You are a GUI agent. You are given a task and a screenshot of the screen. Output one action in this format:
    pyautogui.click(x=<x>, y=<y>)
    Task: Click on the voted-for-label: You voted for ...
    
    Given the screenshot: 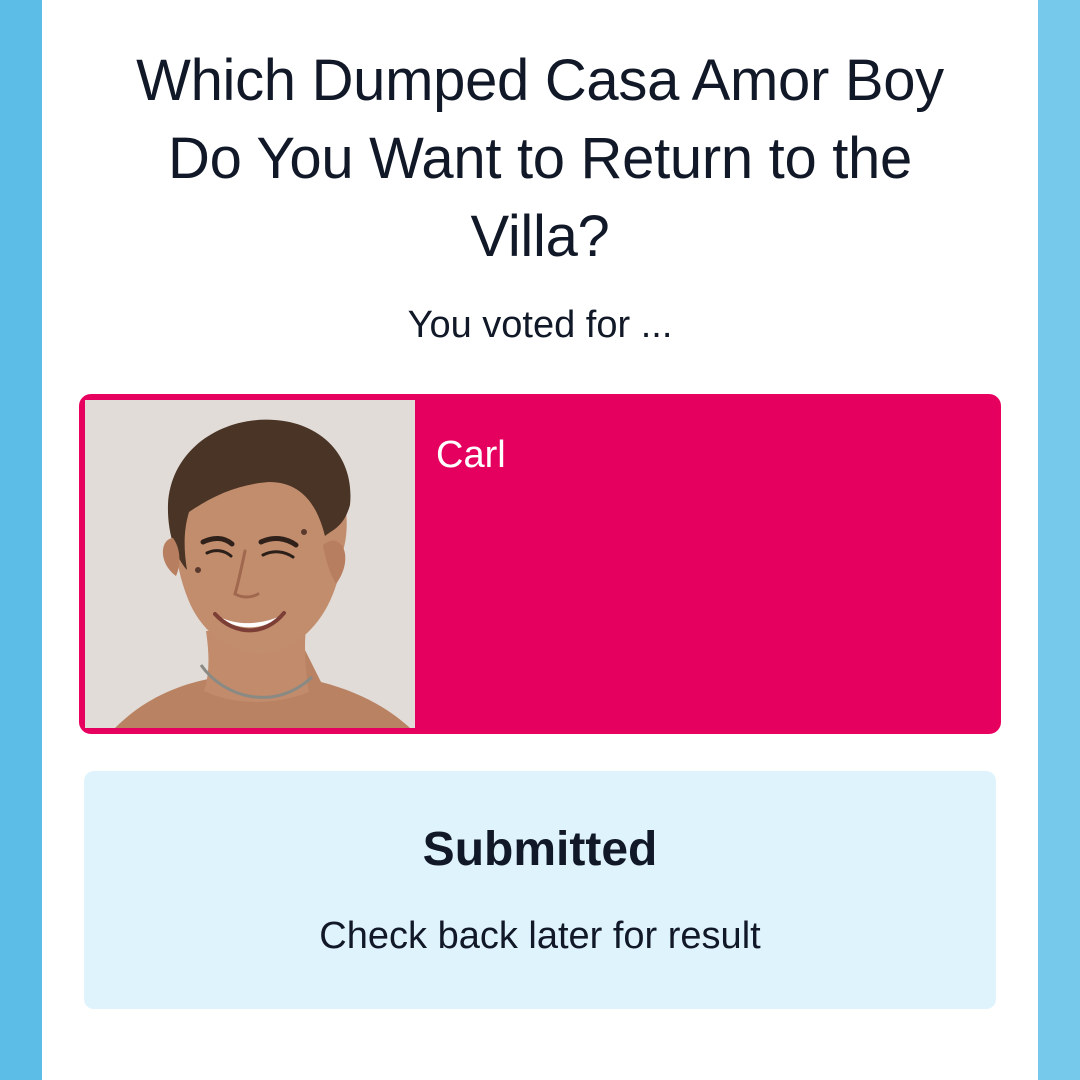 What is the action you would take?
    pyautogui.click(x=540, y=325)
    